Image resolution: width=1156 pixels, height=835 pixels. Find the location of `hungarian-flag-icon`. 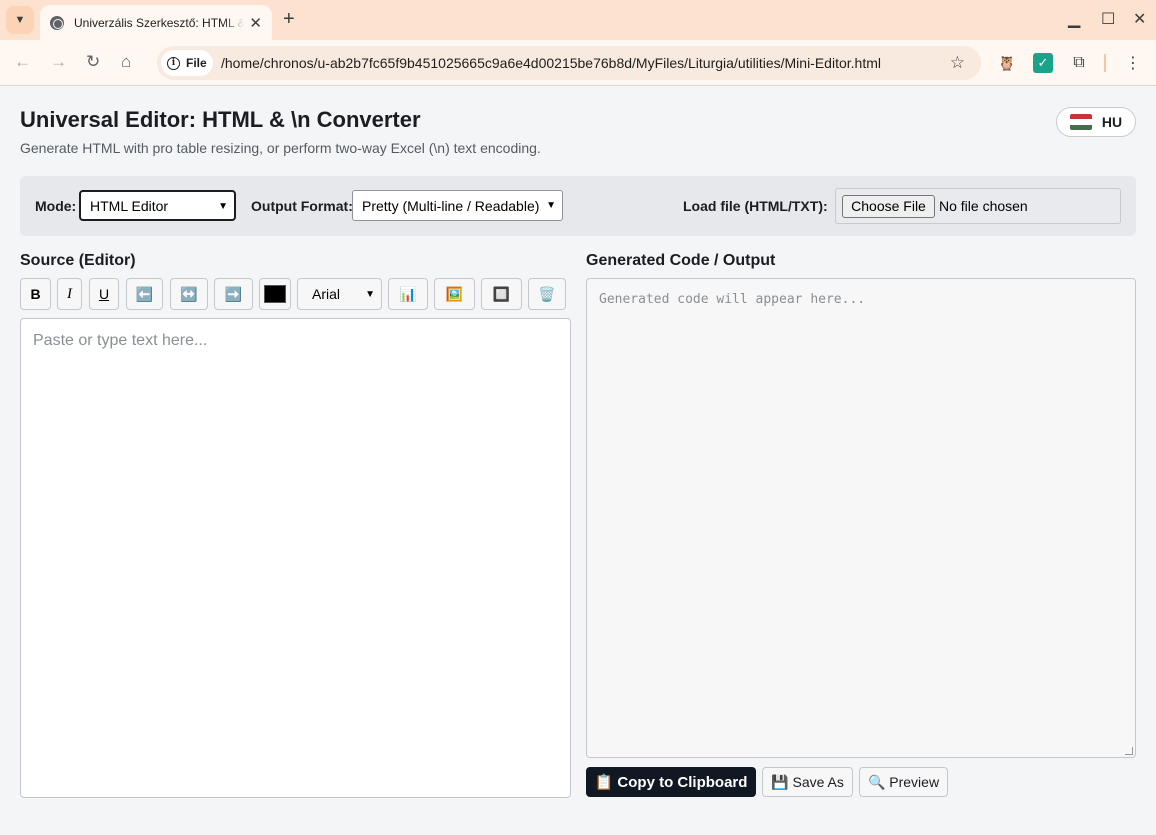

hungarian-flag-icon is located at coordinates (1080, 122).